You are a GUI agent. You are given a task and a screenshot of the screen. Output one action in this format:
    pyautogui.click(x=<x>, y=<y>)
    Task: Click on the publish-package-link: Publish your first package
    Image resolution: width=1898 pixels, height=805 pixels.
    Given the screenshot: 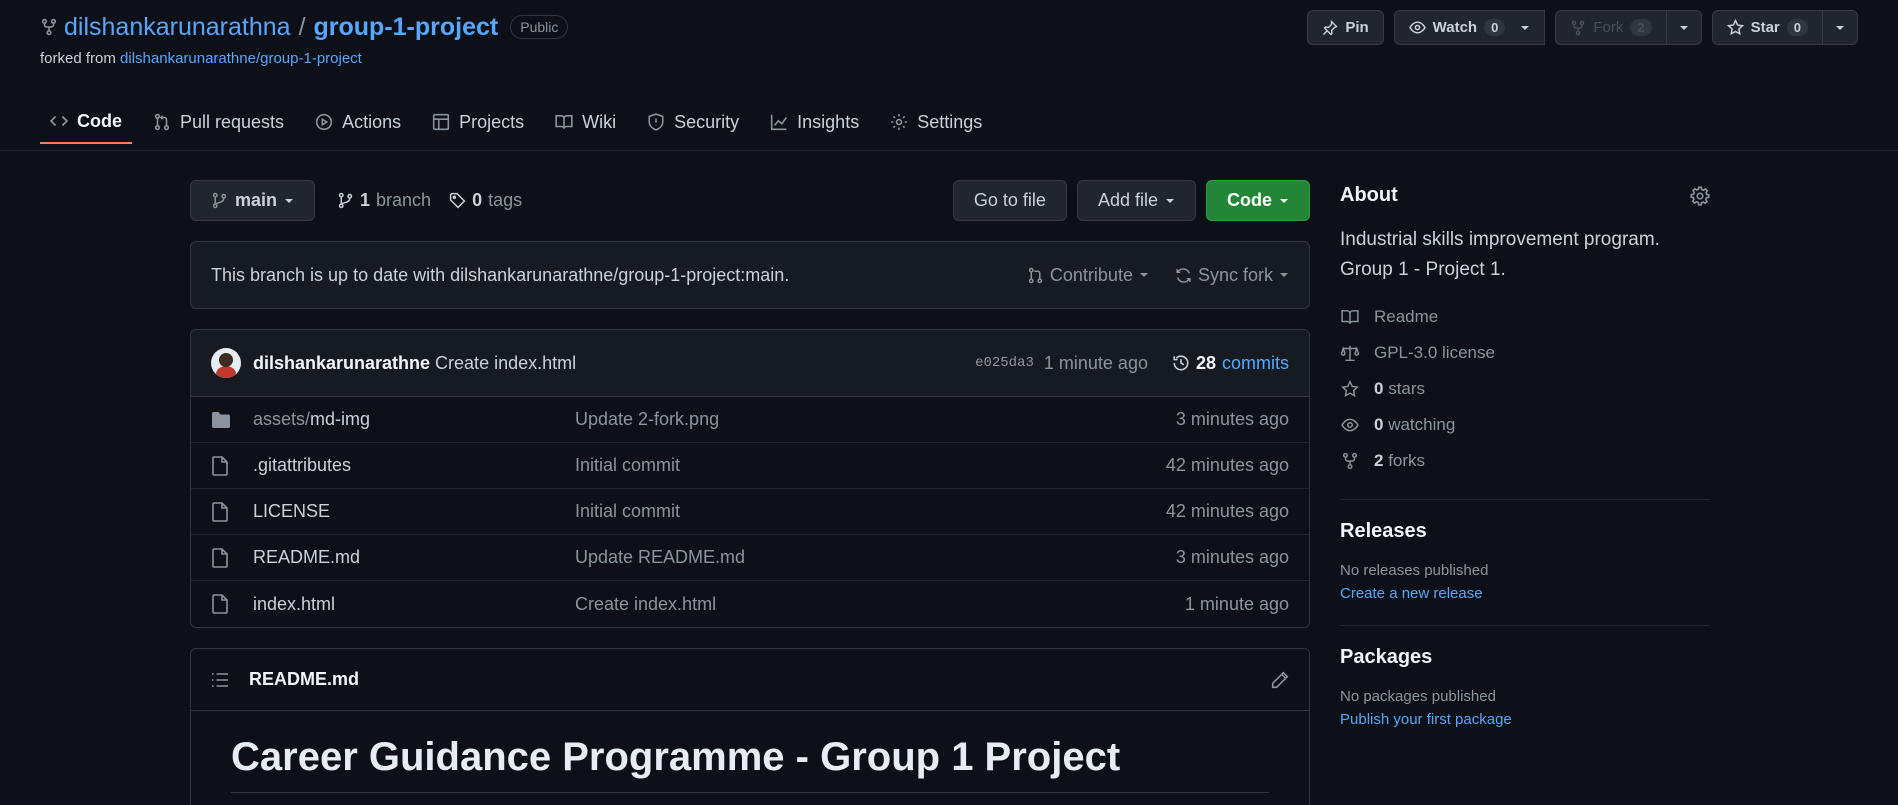 What is the action you would take?
    pyautogui.click(x=1426, y=719)
    